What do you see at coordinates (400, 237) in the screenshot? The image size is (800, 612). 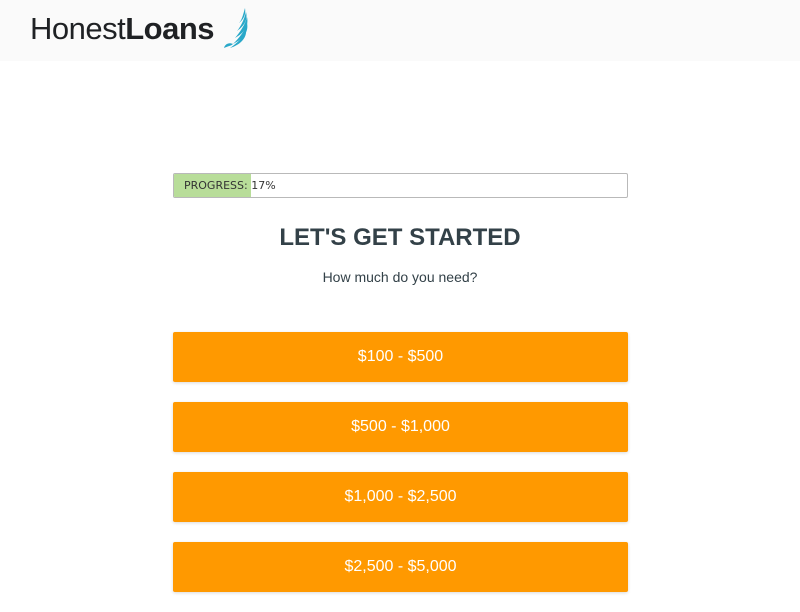 I see `page-title: LET'S GET STARTED` at bounding box center [400, 237].